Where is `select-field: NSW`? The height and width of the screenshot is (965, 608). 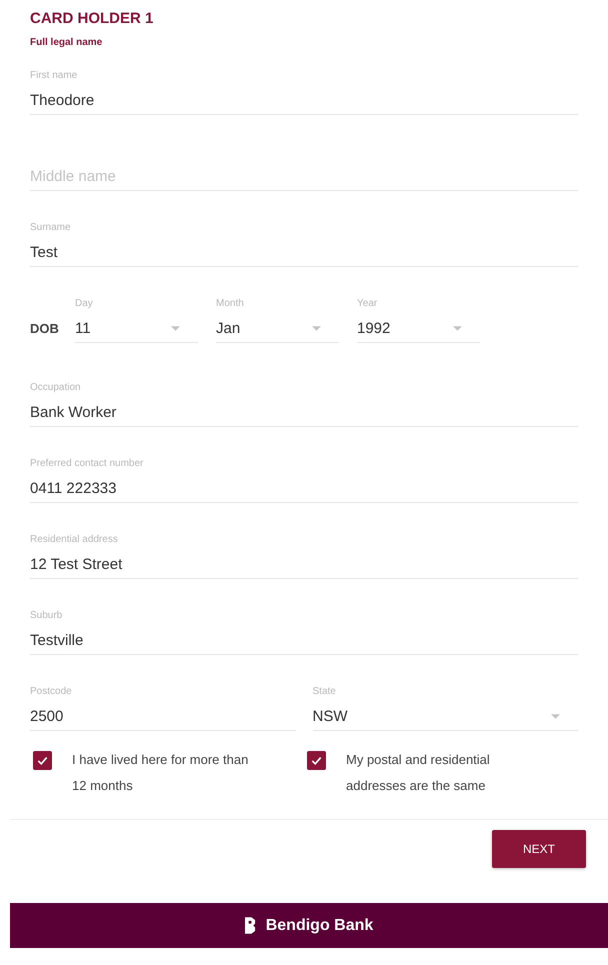 select-field: NSW is located at coordinates (445, 716).